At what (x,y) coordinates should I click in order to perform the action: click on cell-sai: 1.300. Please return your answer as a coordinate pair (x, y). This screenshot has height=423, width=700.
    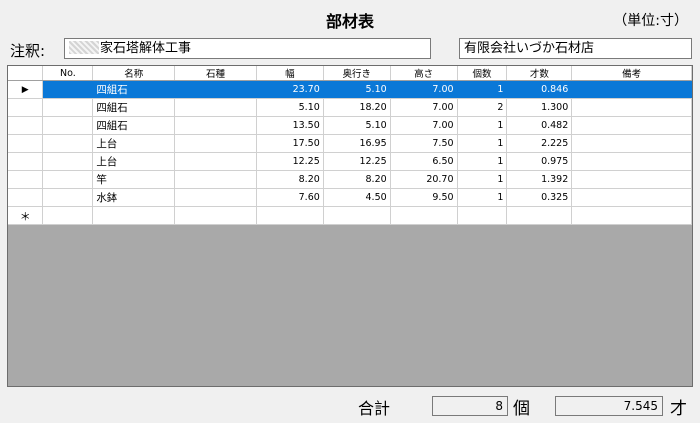
    Looking at the image, I should click on (539, 107).